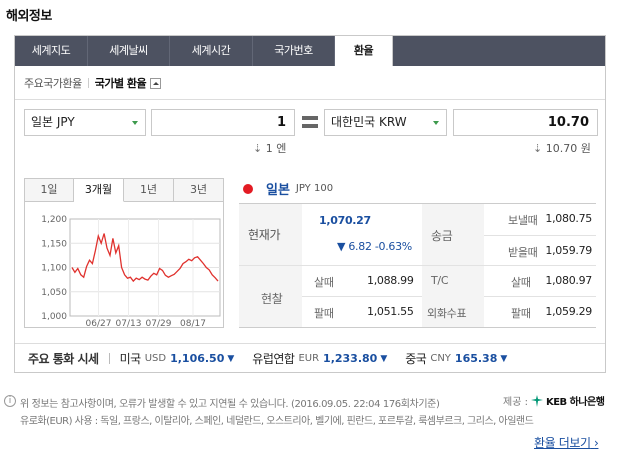 Image resolution: width=617 pixels, height=459 pixels. I want to click on receive-value: 1,059.79, so click(568, 250).